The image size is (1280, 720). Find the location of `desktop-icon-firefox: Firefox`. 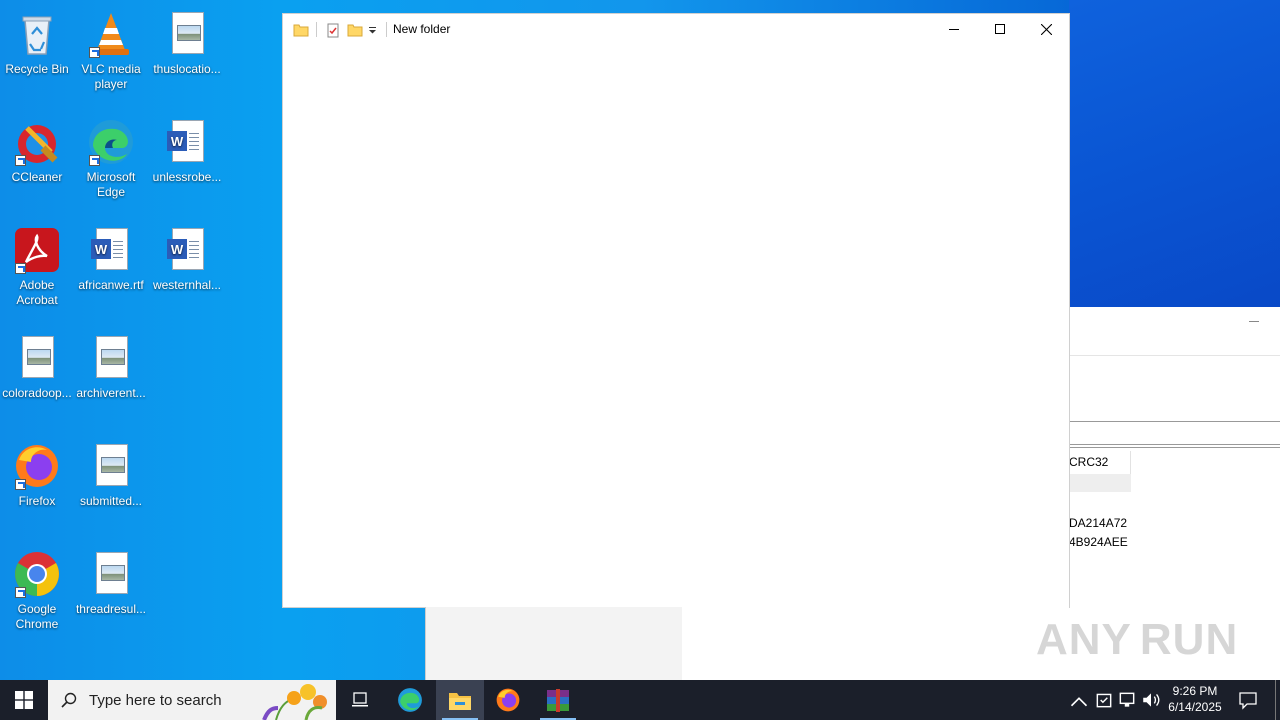

desktop-icon-firefox: Firefox is located at coordinates (37, 486).